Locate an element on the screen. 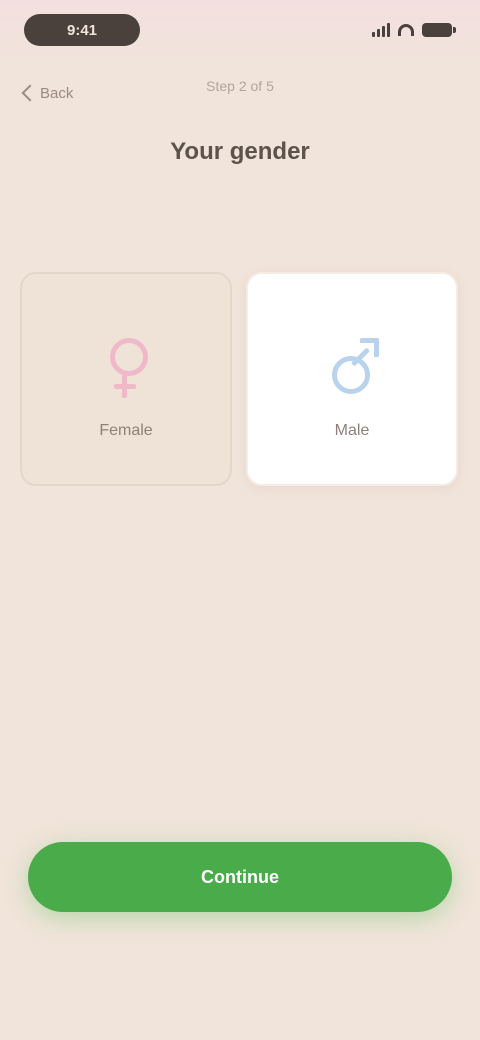 This screenshot has width=480, height=1040. status-time: 9:41 is located at coordinates (82, 30).